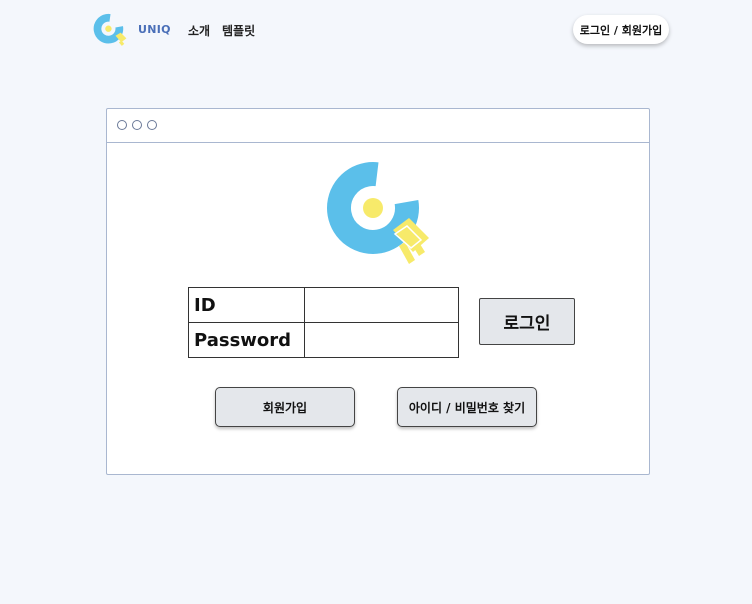 Image resolution: width=752 pixels, height=604 pixels. I want to click on id-input, so click(381, 305).